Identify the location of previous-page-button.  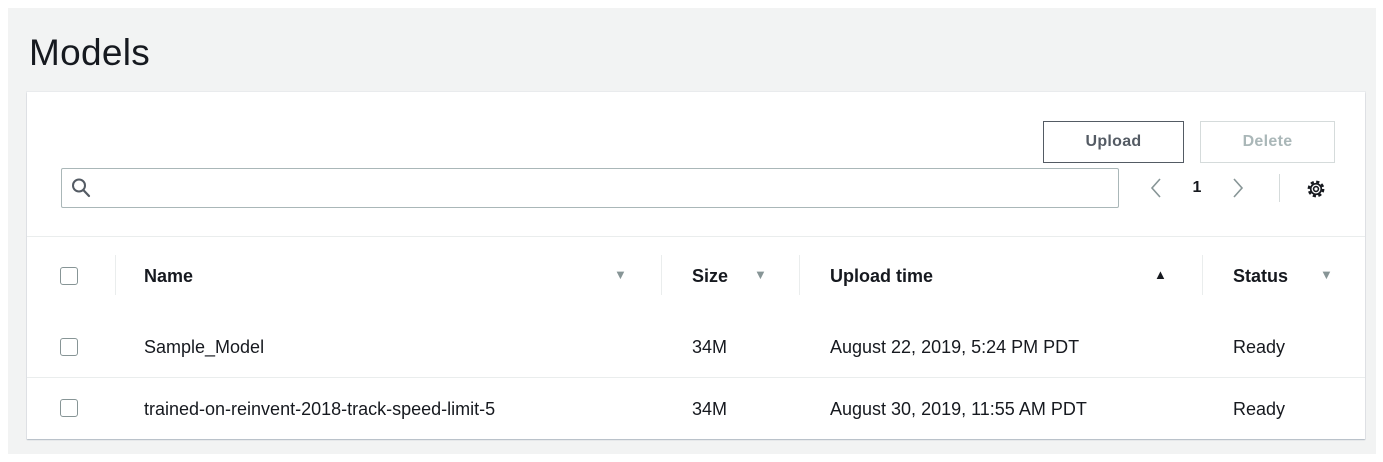
(1156, 188).